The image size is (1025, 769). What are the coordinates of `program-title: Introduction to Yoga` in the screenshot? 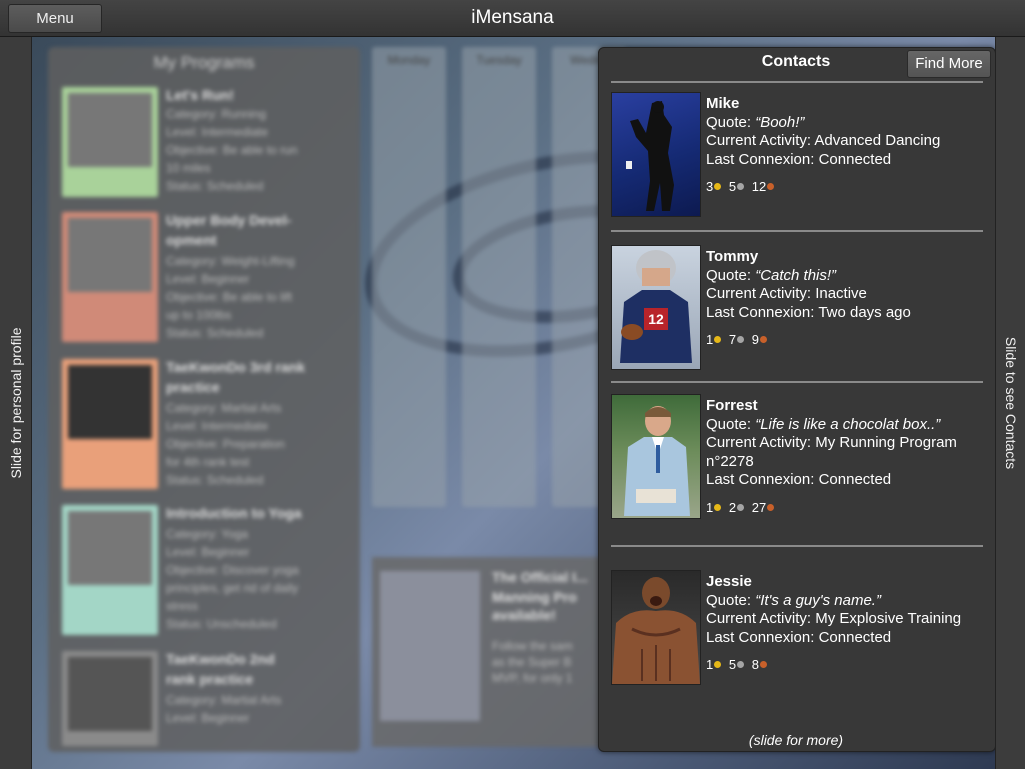 It's located at (234, 513).